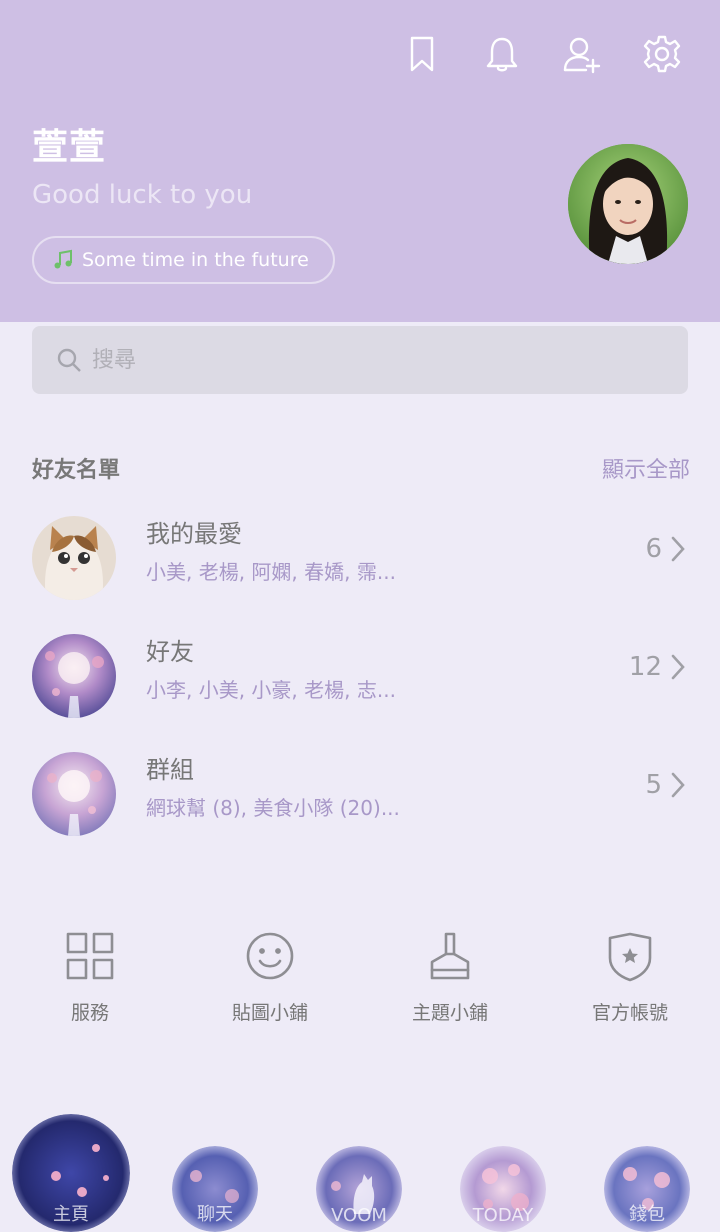 Image resolution: width=720 pixels, height=1232 pixels. What do you see at coordinates (647, 1214) in the screenshot?
I see `tab-label: 錢包` at bounding box center [647, 1214].